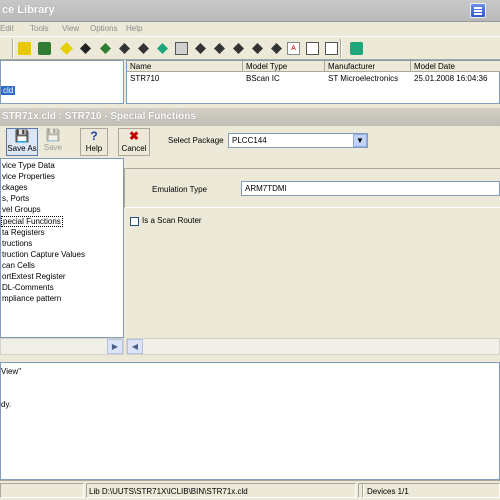 This screenshot has width=500, height=500. What do you see at coordinates (172, 220) in the screenshot?
I see `scan-router-label: Is a Scan Router` at bounding box center [172, 220].